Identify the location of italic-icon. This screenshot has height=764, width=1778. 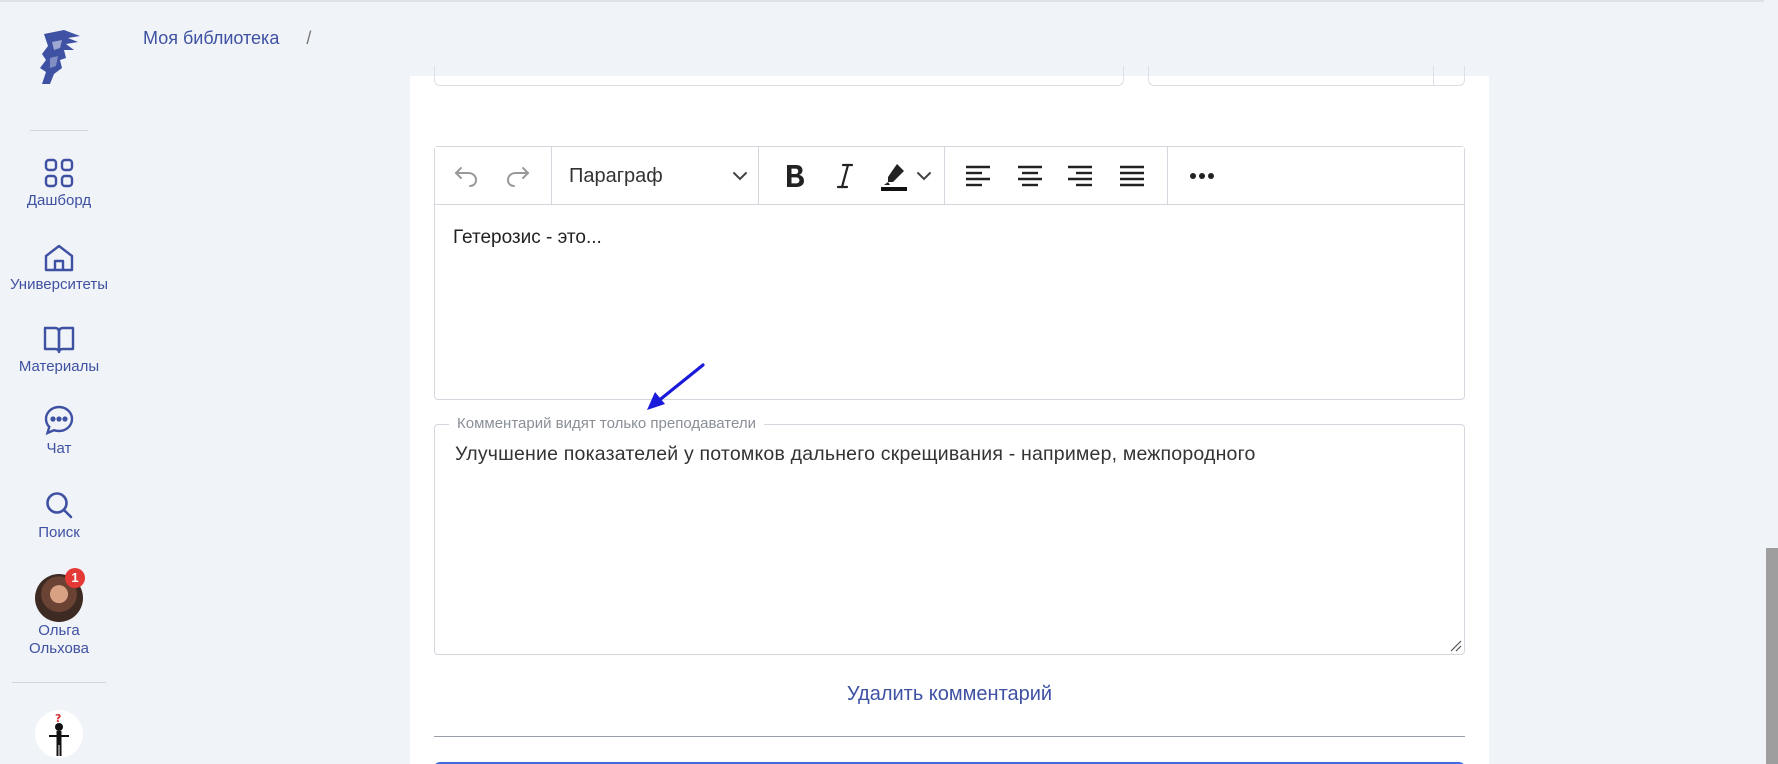
(845, 176).